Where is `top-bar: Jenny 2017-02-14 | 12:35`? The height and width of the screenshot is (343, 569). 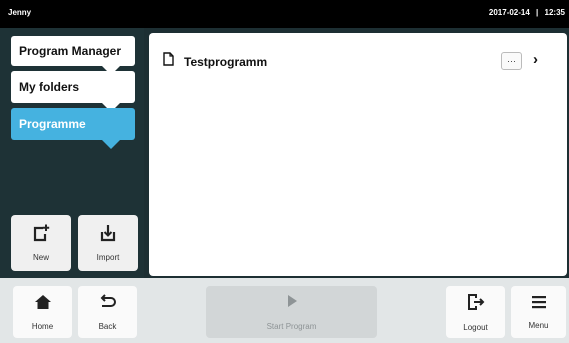 top-bar: Jenny 2017-02-14 | 12:35 is located at coordinates (284, 14).